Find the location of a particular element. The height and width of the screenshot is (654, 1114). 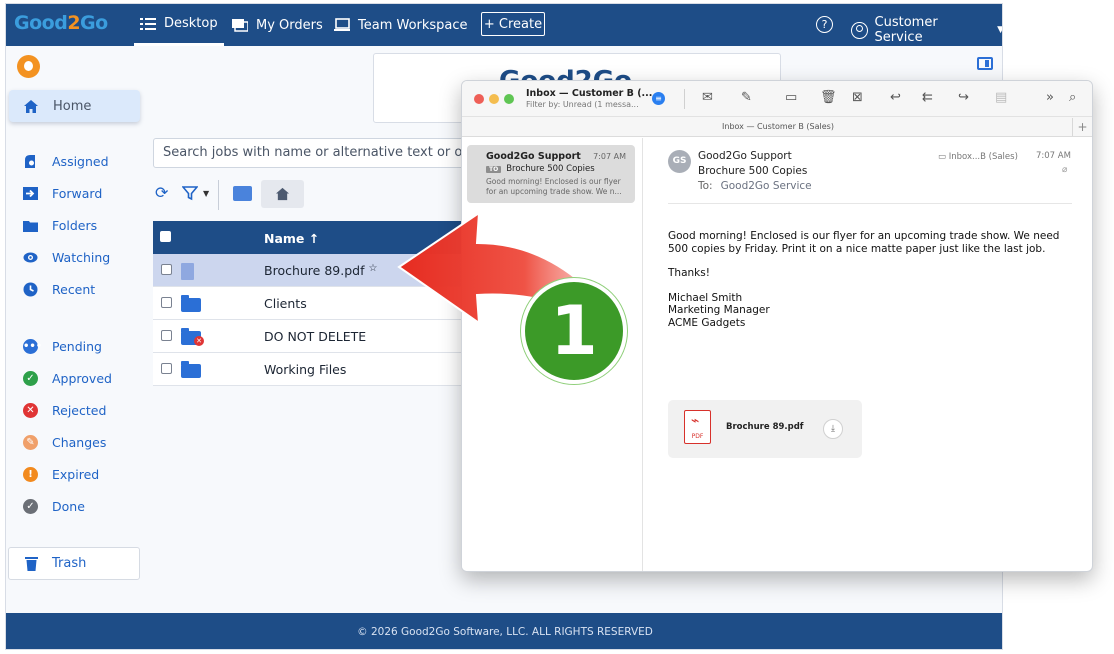

user-name: Customer Service is located at coordinates (906, 30).